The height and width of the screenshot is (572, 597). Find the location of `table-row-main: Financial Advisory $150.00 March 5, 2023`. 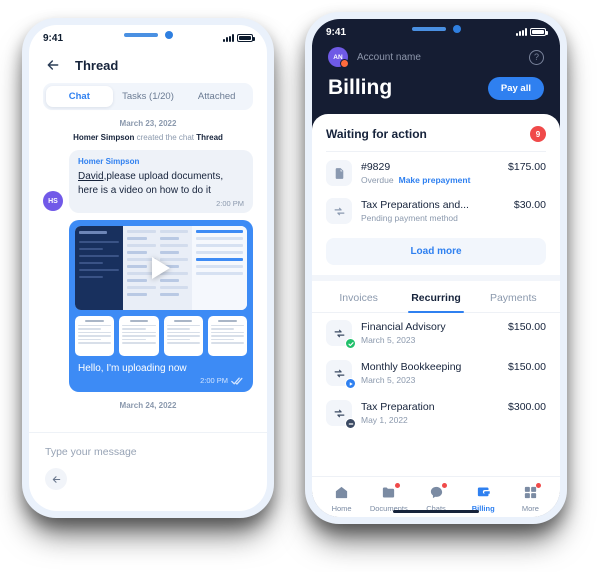

table-row-main: Financial Advisory $150.00 March 5, 2023 is located at coordinates (453, 333).